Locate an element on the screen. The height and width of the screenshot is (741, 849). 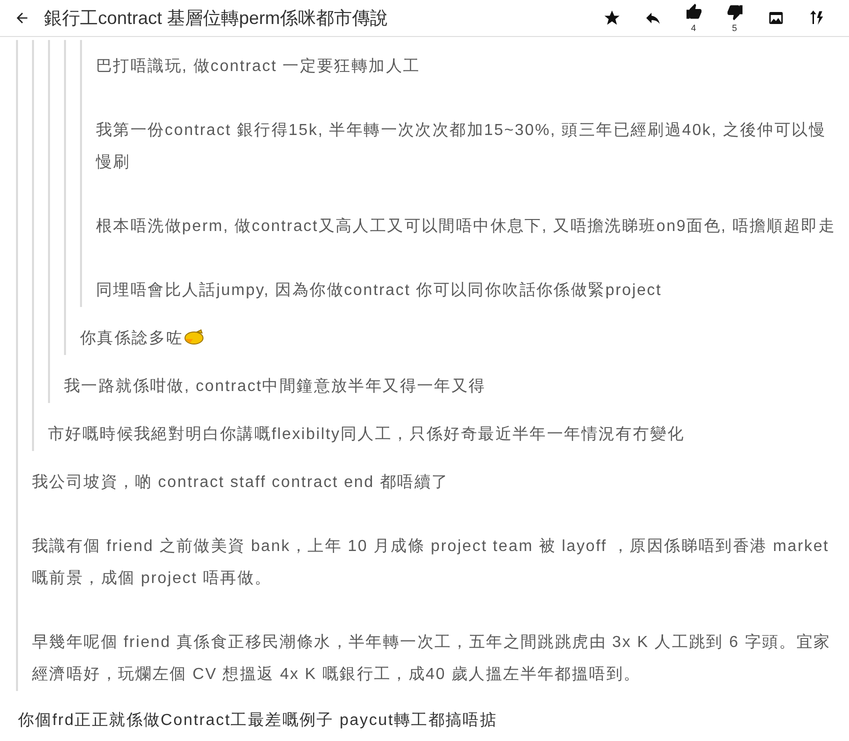
vote-count: 5 is located at coordinates (734, 28).